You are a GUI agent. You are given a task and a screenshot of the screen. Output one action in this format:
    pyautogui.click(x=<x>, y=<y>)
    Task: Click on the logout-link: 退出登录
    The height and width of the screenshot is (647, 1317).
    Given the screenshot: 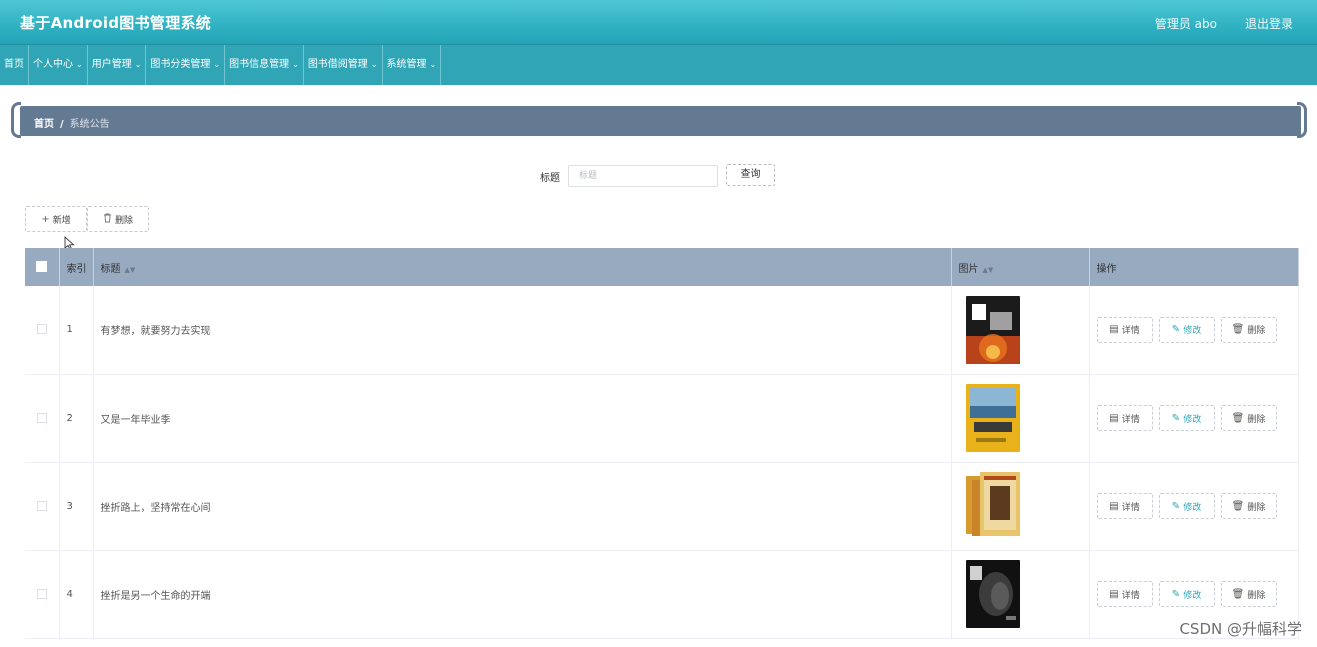 What is the action you would take?
    pyautogui.click(x=1269, y=23)
    